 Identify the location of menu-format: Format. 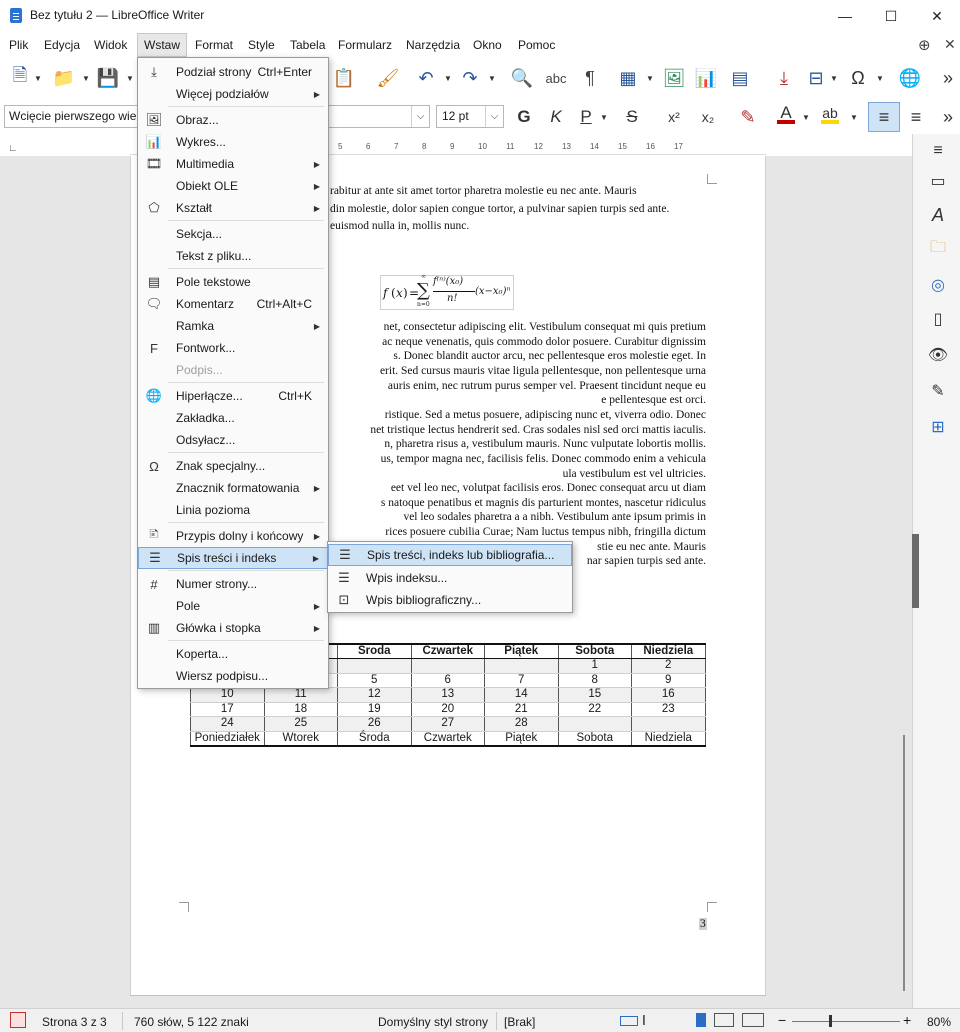
(214, 45).